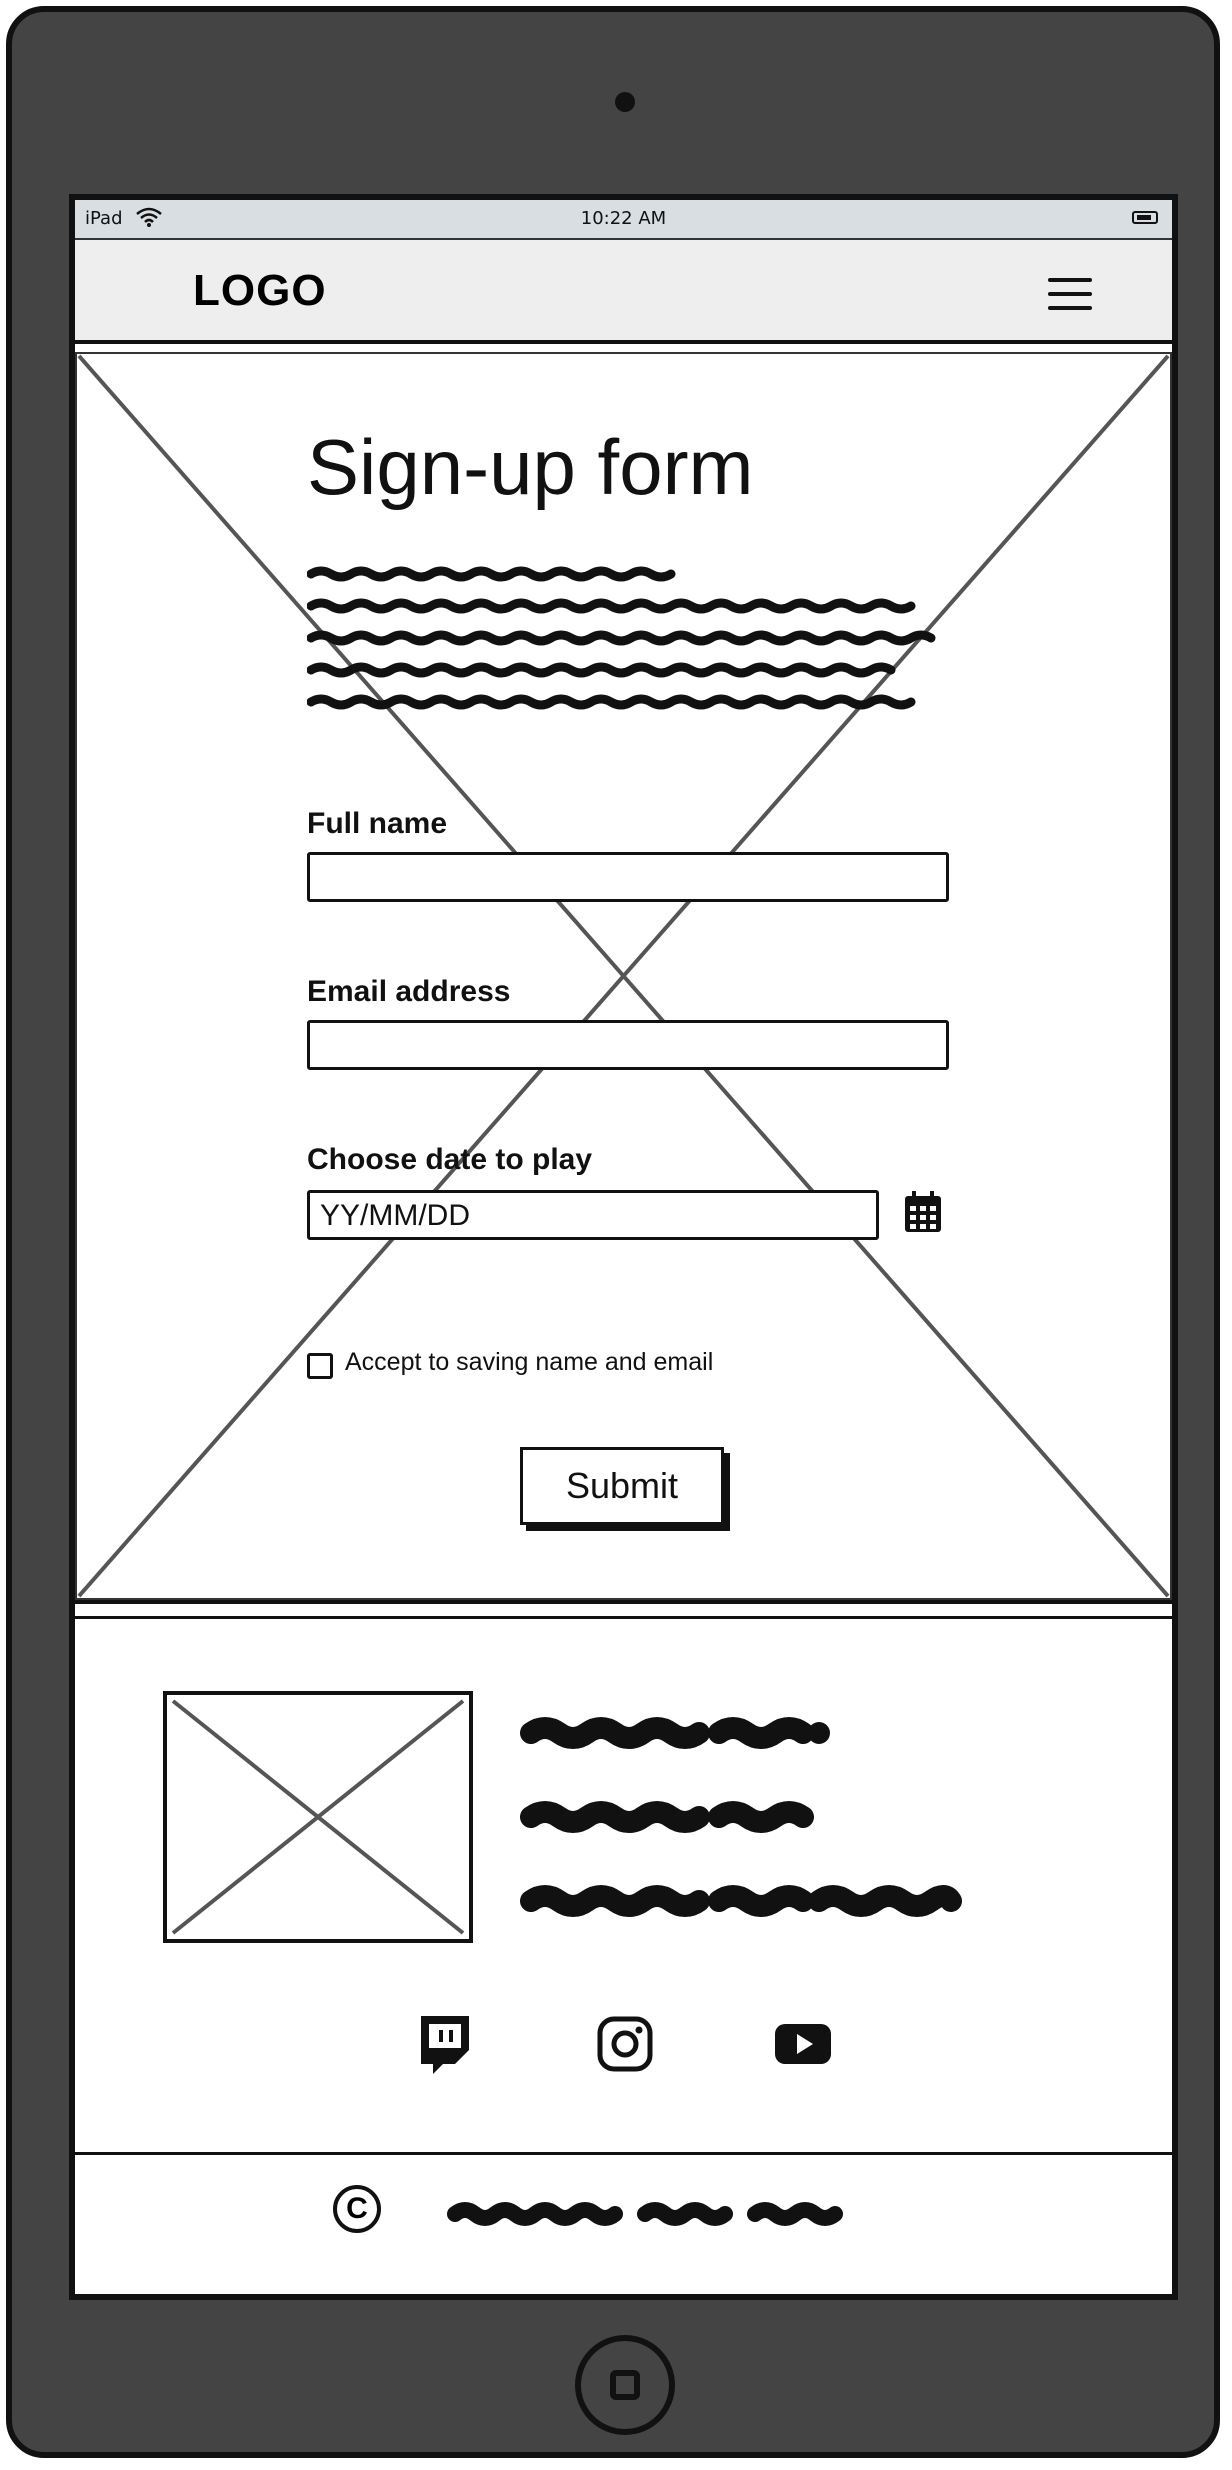  Describe the element at coordinates (260, 291) in the screenshot. I see `logo: LOGO` at that location.